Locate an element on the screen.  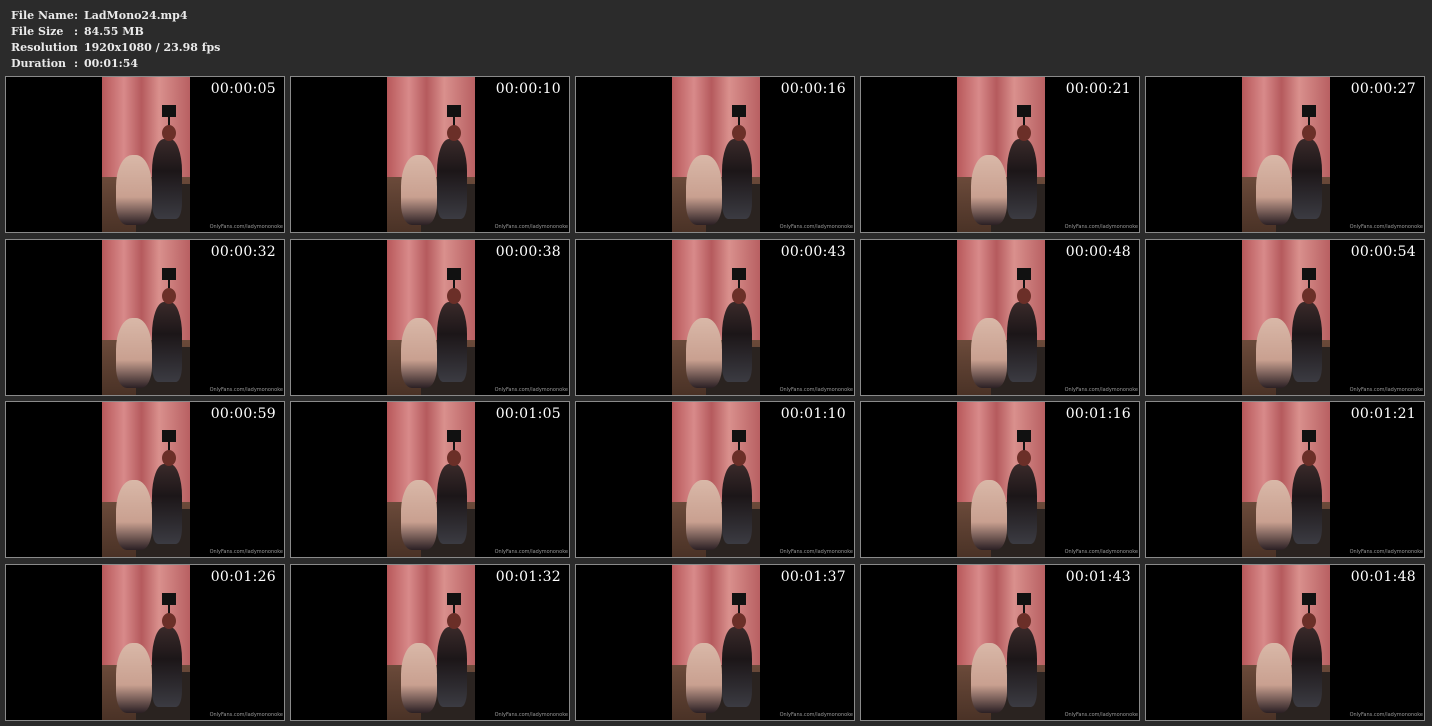
video-thumbnail: 00:00:43 OnlyFans.com/ladymononoke is located at coordinates (715, 317).